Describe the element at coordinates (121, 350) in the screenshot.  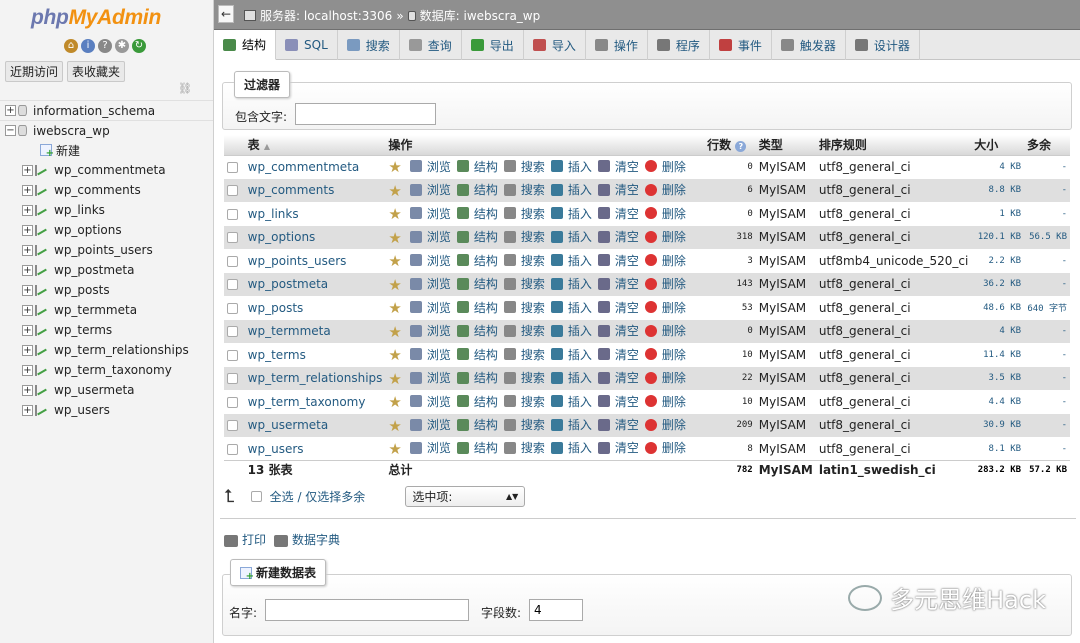
I see `tree-table-label: wp_term_relationships` at that location.